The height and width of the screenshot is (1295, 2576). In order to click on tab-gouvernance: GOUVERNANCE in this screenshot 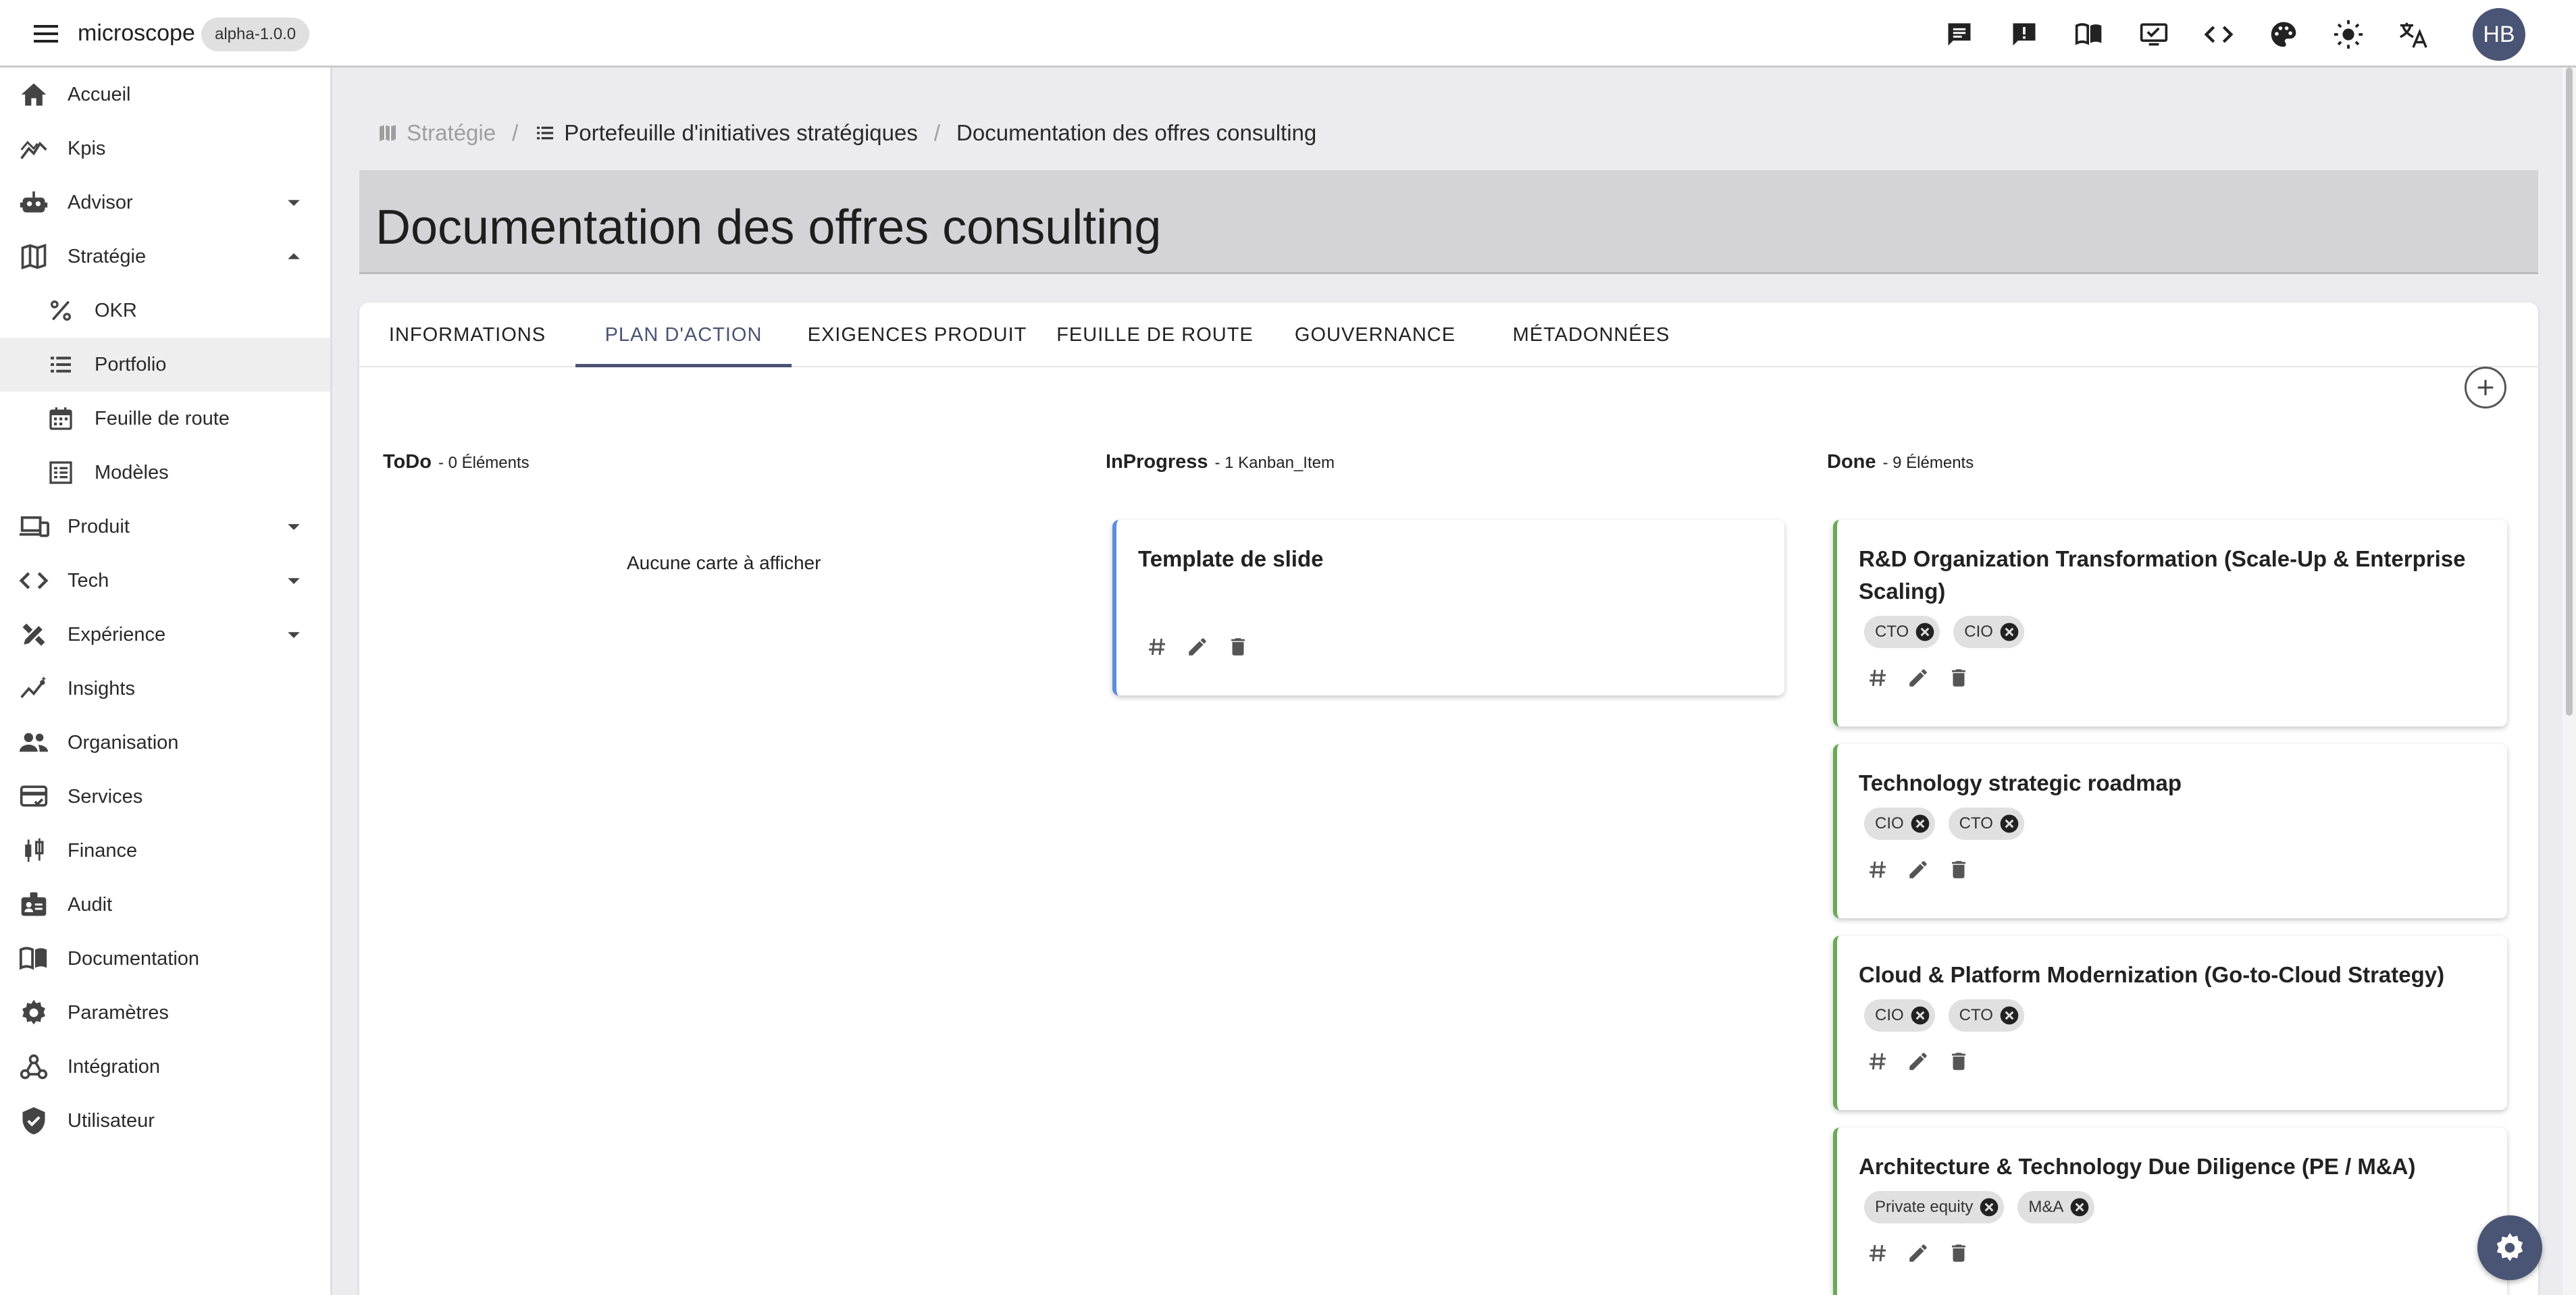, I will do `click(1375, 334)`.